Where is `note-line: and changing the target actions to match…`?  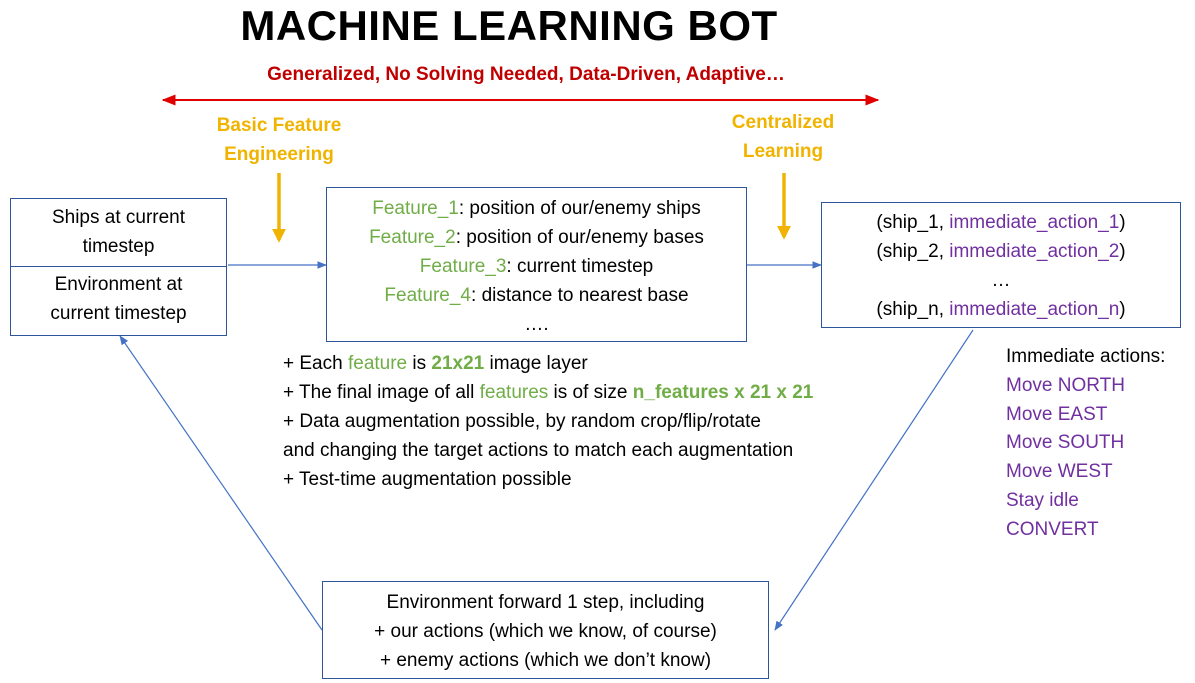 note-line: and changing the target actions to match… is located at coordinates (538, 450).